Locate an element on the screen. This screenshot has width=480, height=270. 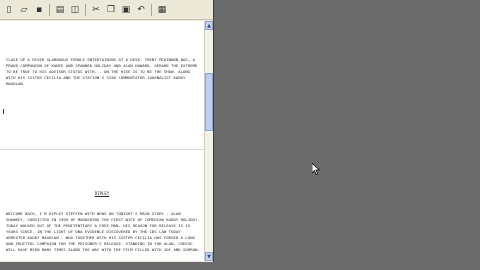
page-break is located at coordinates (102, 149).